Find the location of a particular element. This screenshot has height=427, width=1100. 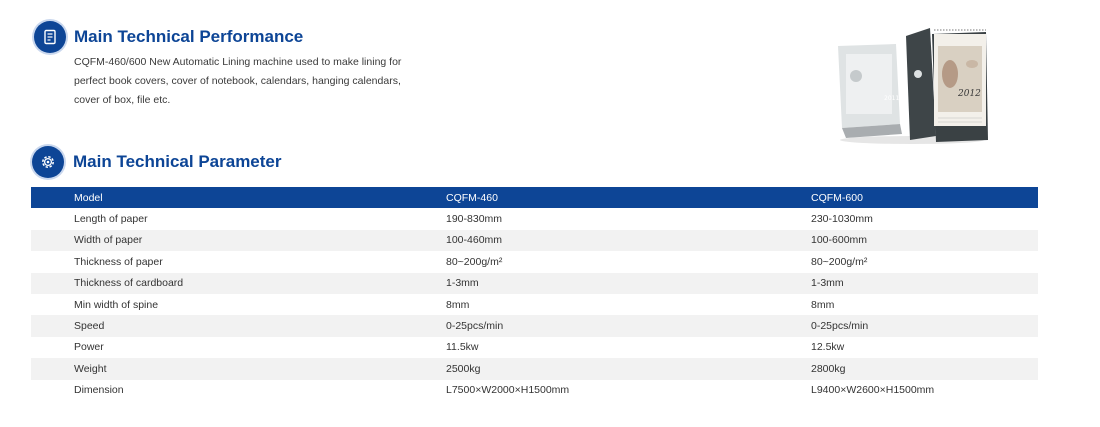

cell-value: L7500×W2000×H1500mm is located at coordinates (628, 390).